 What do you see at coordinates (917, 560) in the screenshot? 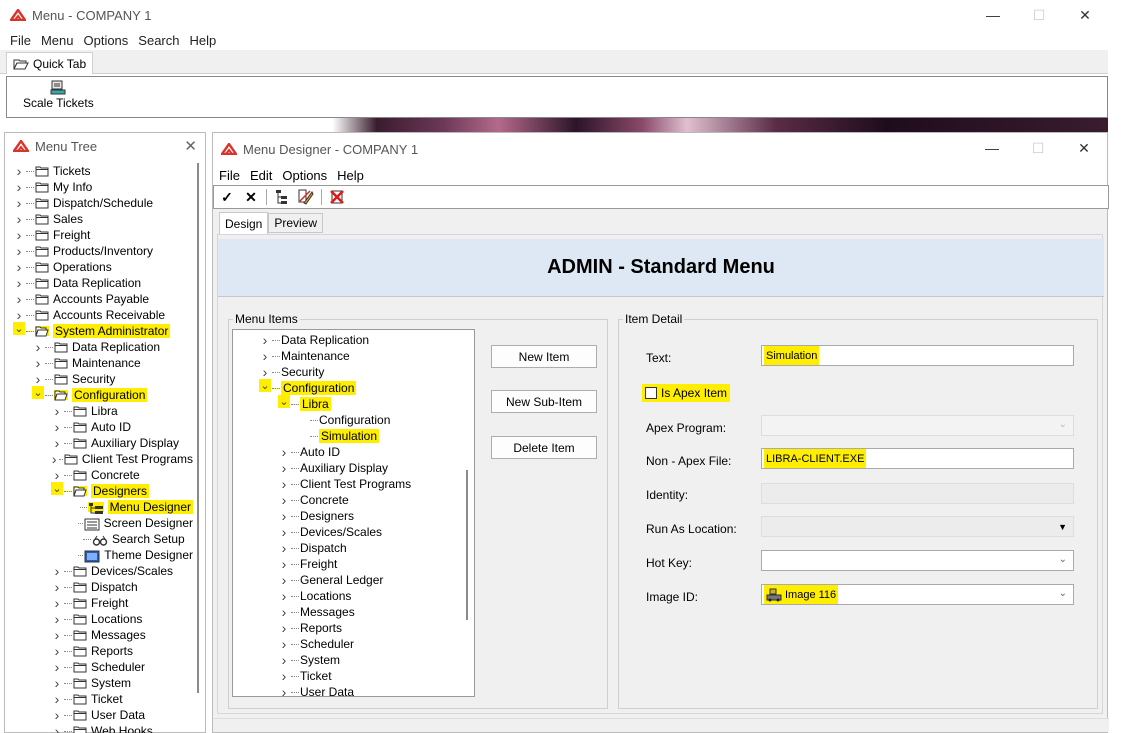
I see `hot-key-select: ⌄` at bounding box center [917, 560].